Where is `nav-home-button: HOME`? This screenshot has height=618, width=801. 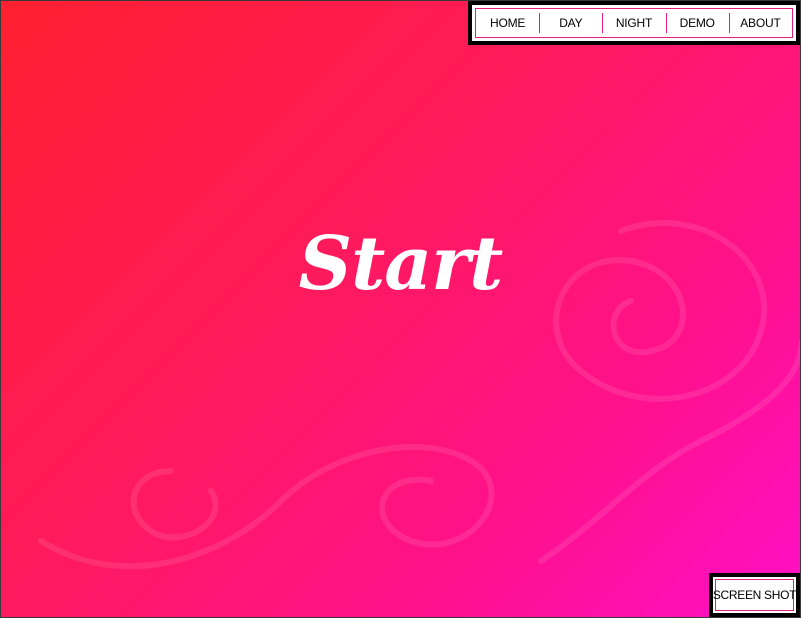
nav-home-button: HOME is located at coordinates (507, 23).